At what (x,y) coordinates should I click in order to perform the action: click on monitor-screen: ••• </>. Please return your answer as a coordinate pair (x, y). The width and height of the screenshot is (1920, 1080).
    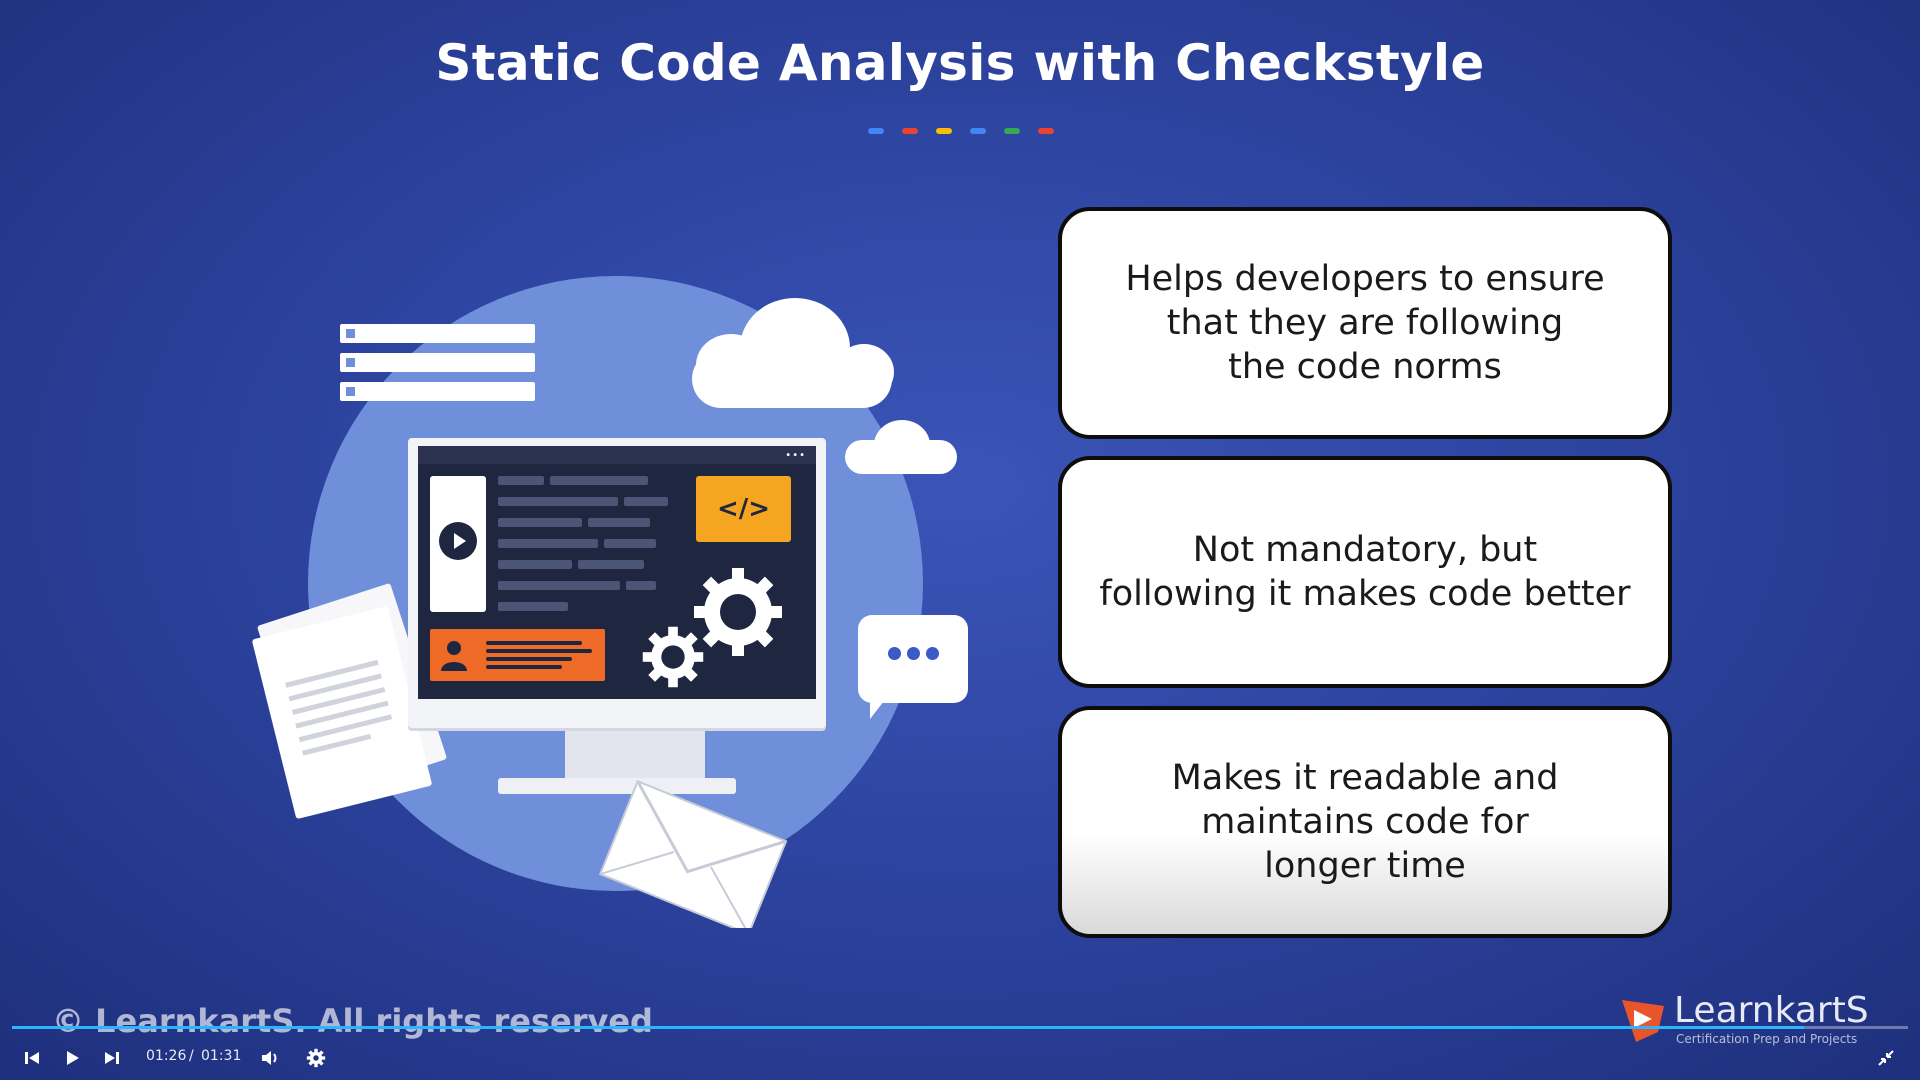
    Looking at the image, I should click on (617, 572).